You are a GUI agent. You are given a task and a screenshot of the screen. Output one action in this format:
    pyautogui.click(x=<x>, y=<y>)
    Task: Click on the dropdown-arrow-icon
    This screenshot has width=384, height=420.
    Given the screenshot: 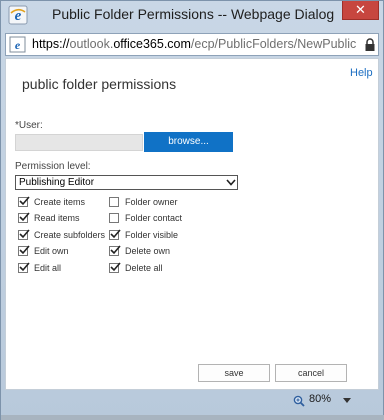 What is the action you would take?
    pyautogui.click(x=347, y=401)
    